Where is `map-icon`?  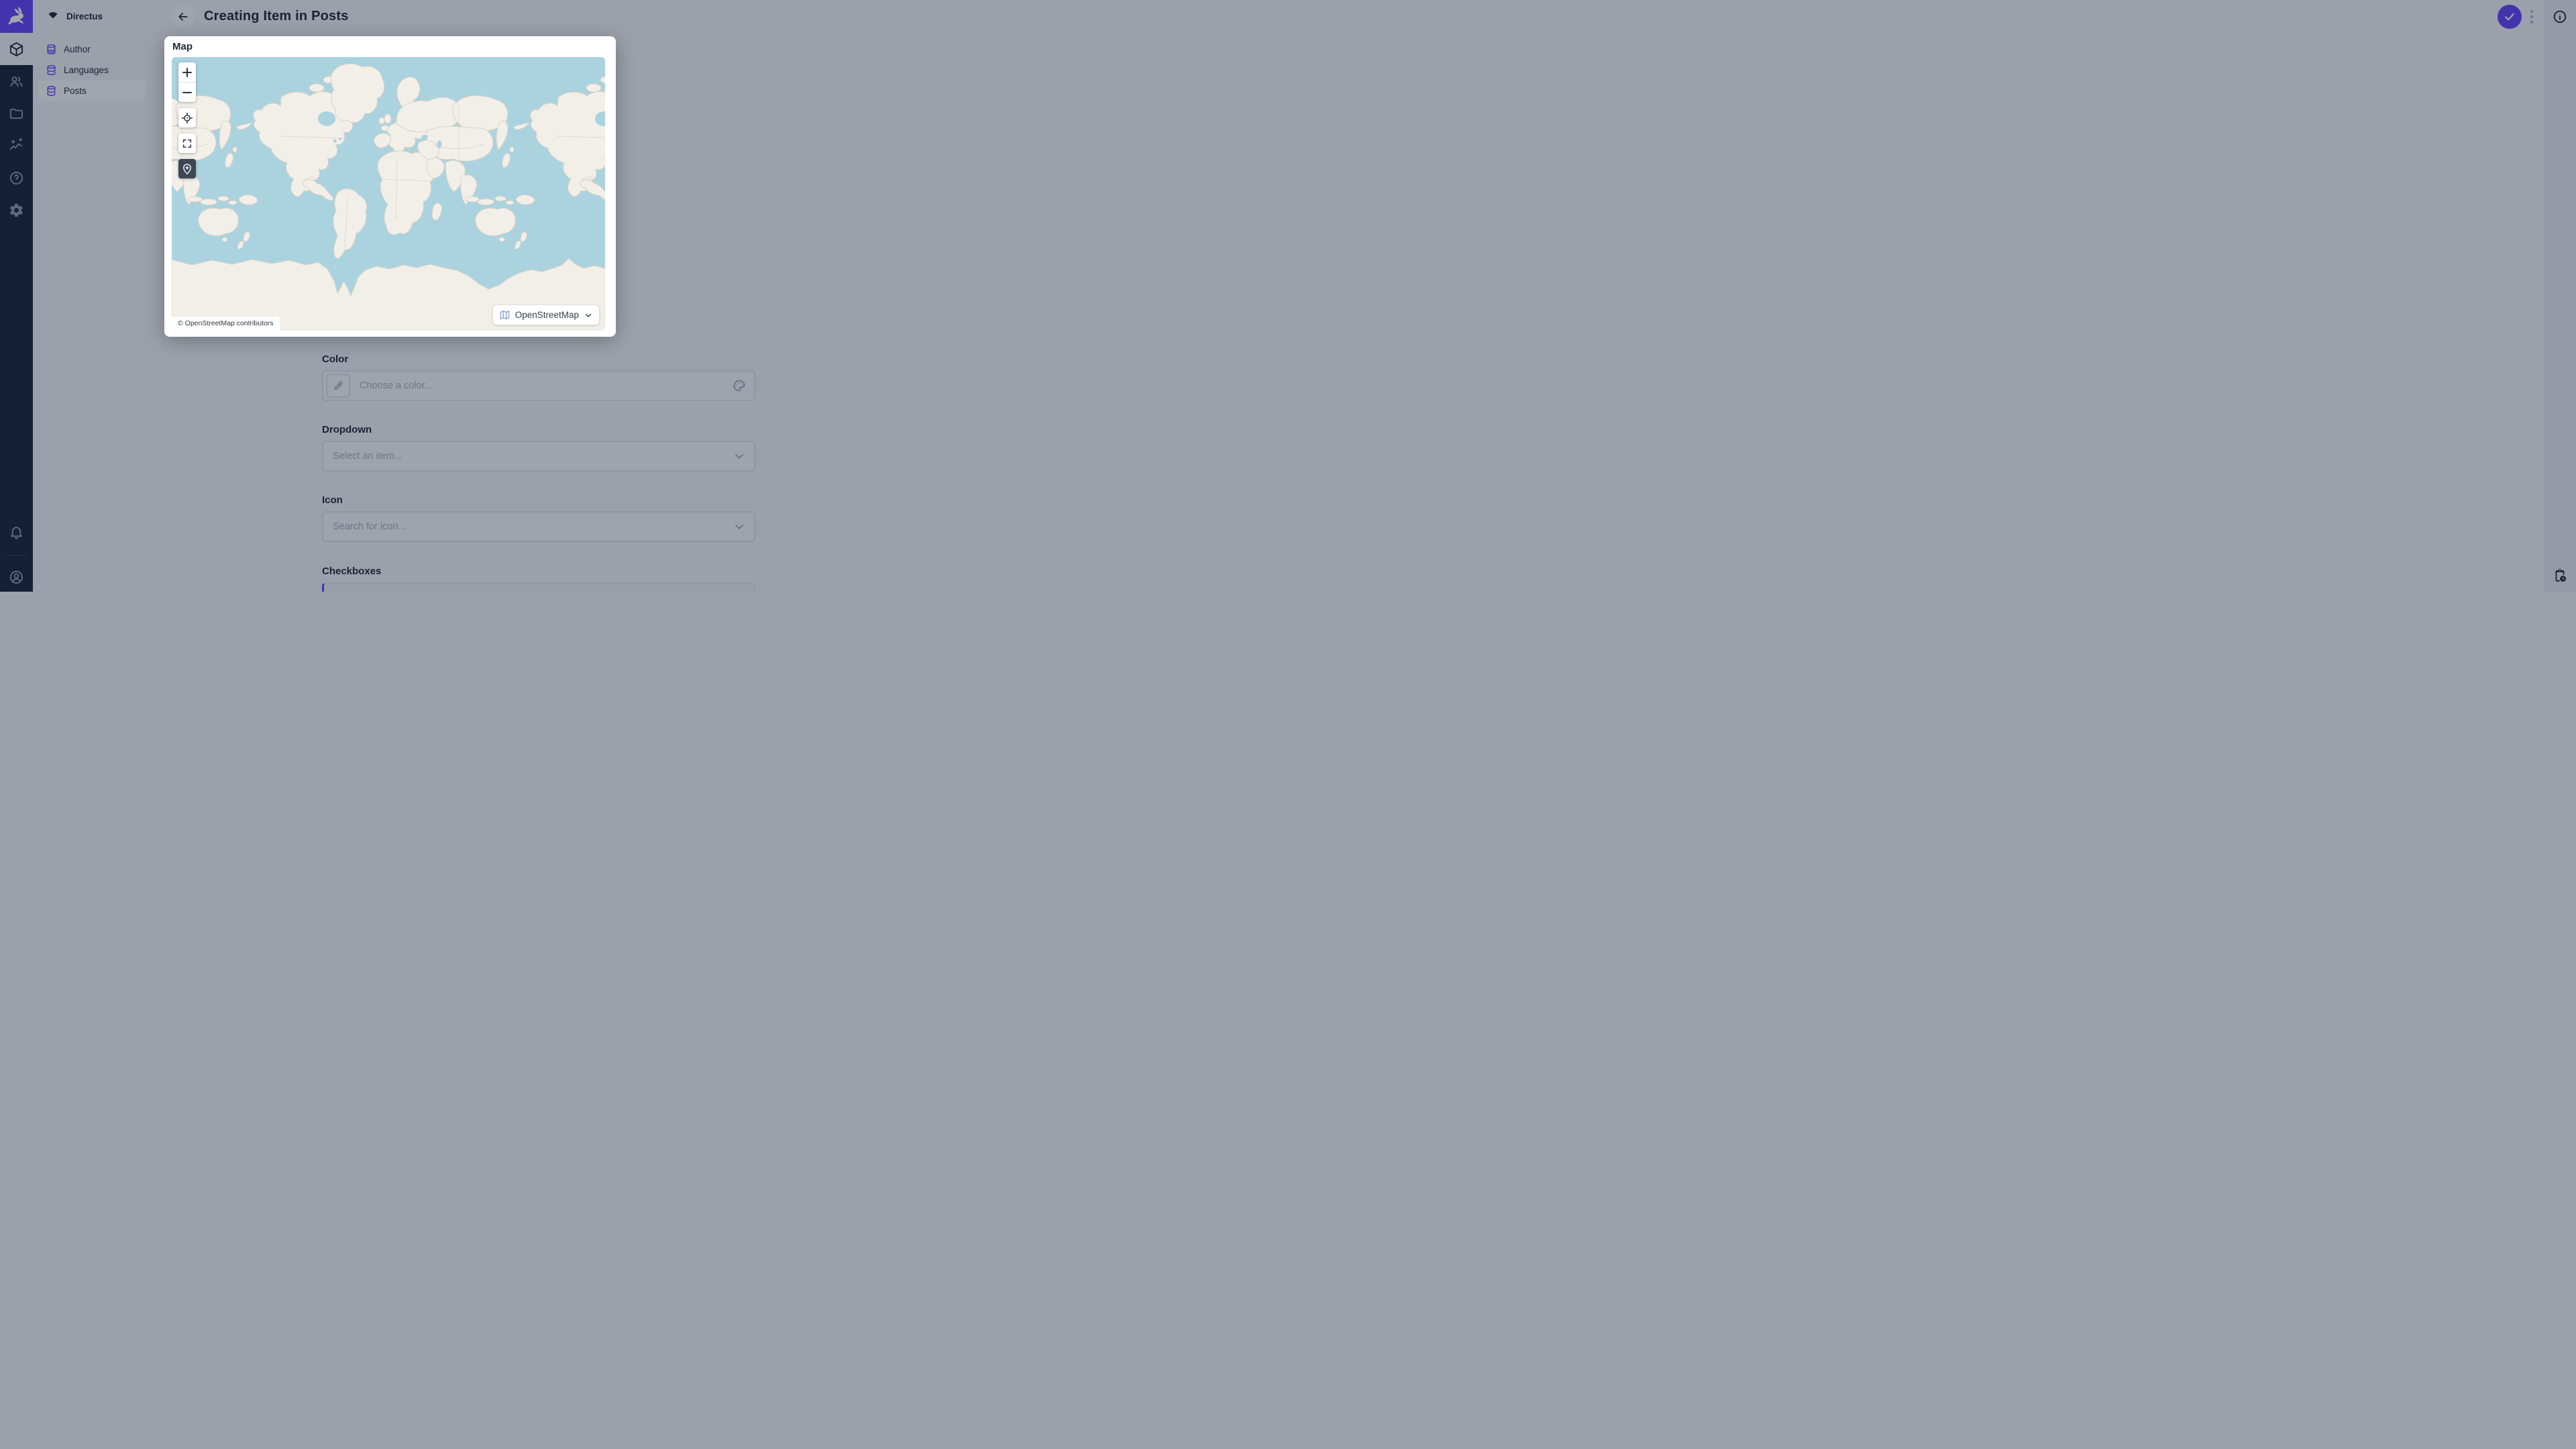
map-icon is located at coordinates (505, 315).